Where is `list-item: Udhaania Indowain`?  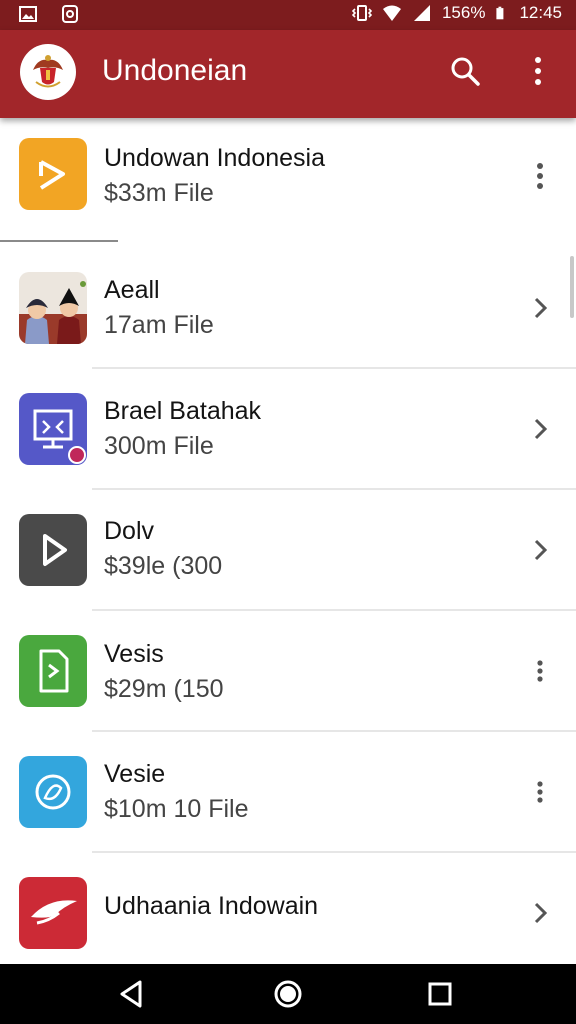 list-item: Udhaania Indowain is located at coordinates (288, 913).